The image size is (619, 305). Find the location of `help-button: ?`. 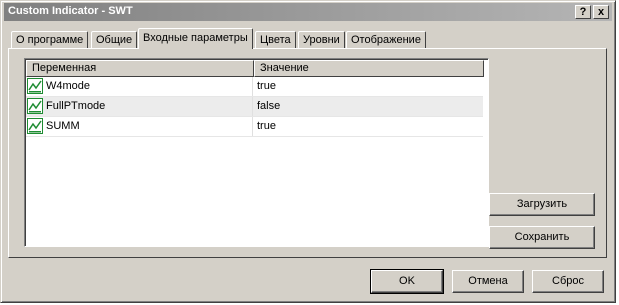

help-button: ? is located at coordinates (583, 12).